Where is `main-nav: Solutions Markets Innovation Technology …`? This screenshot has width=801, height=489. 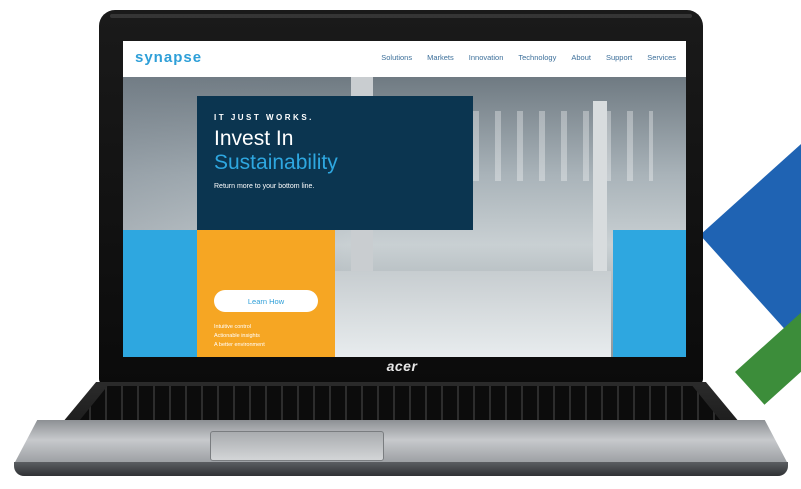
main-nav: Solutions Markets Innovation Technology … is located at coordinates (521, 57).